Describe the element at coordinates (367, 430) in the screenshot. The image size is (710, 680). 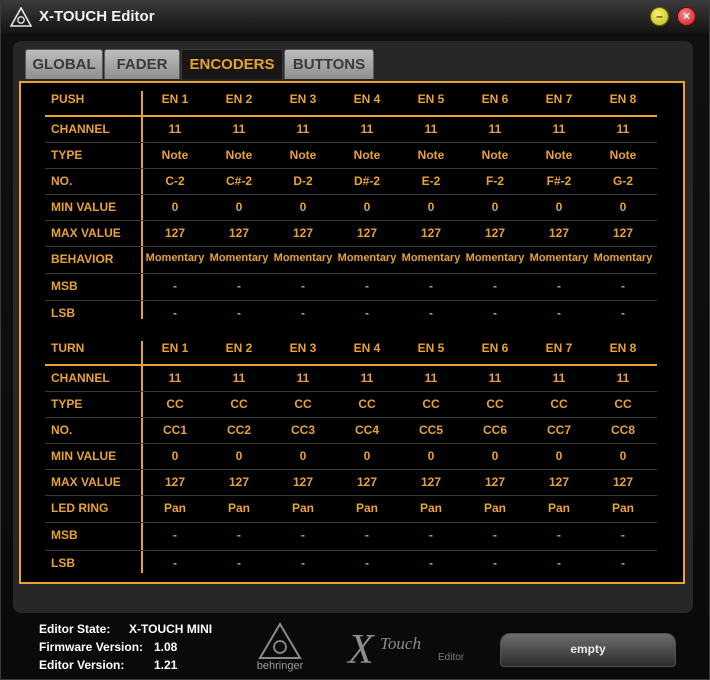
I see `turn-value-cell: CC4` at that location.